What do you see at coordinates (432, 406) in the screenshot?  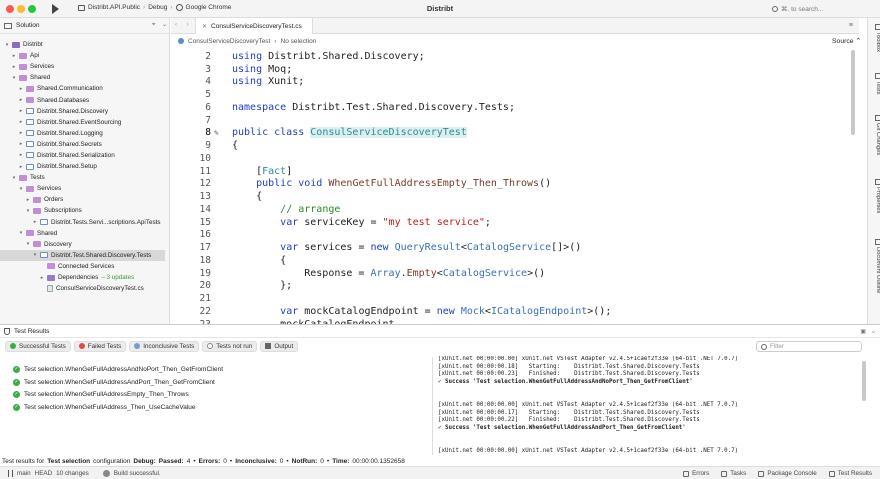 I see `panel-splitter` at bounding box center [432, 406].